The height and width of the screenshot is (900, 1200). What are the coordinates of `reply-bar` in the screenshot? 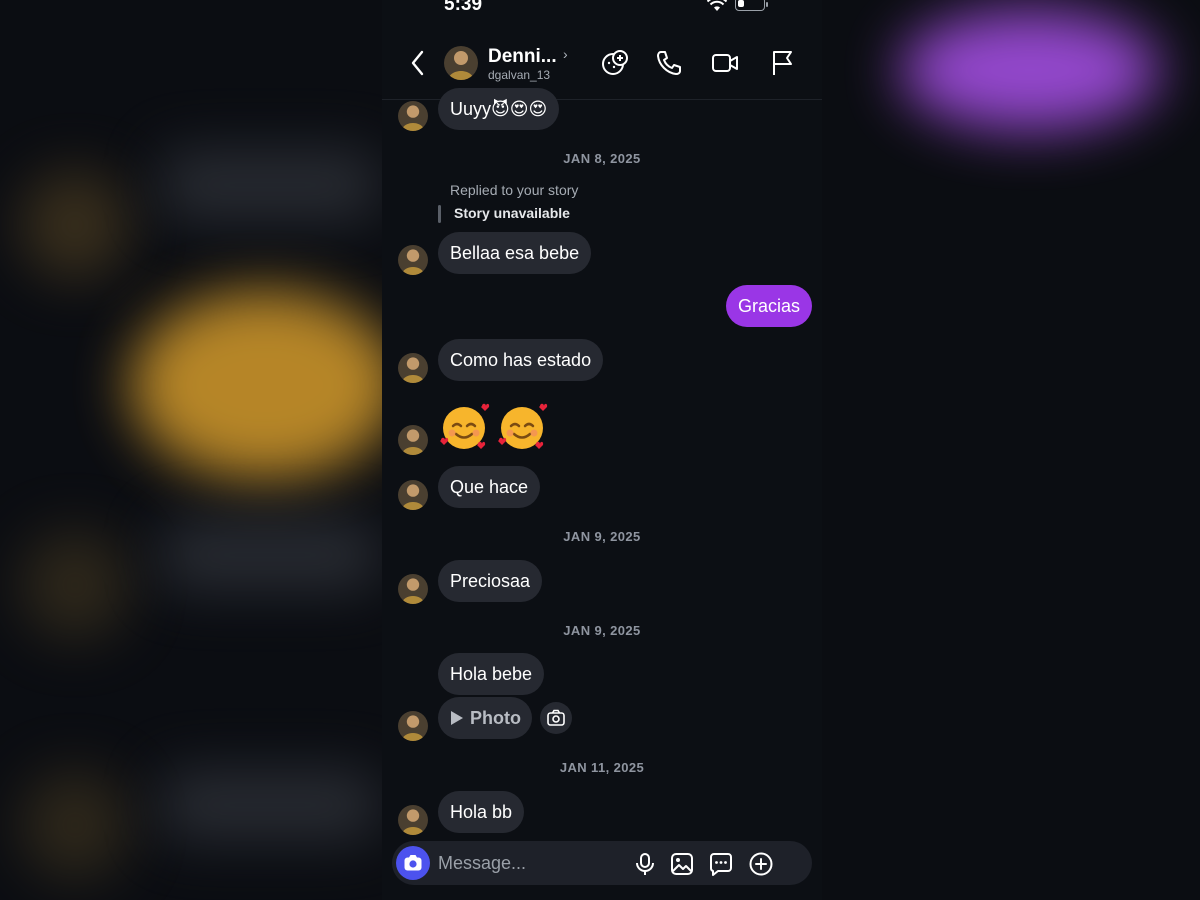 It's located at (439, 214).